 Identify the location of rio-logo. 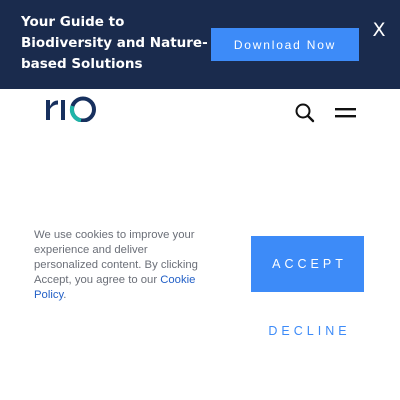
(72, 108).